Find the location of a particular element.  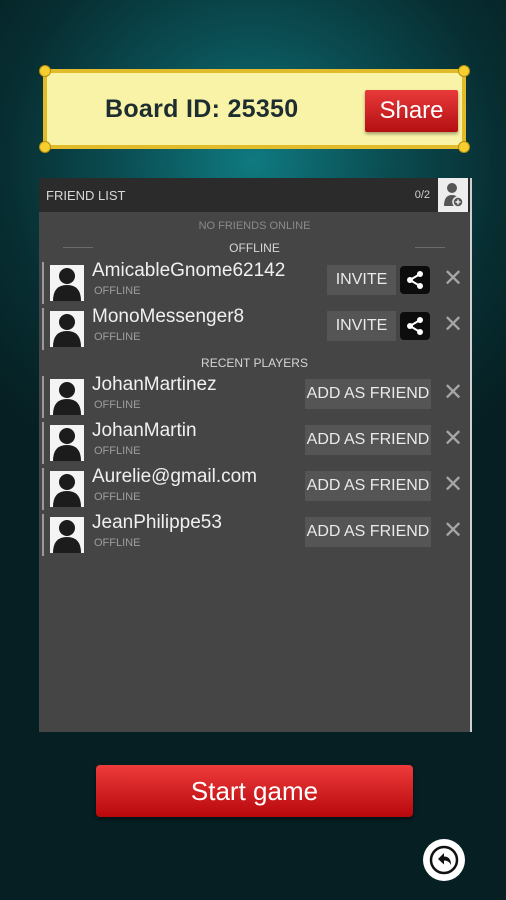

player-name: AmicableGnome62142 is located at coordinates (189, 270).